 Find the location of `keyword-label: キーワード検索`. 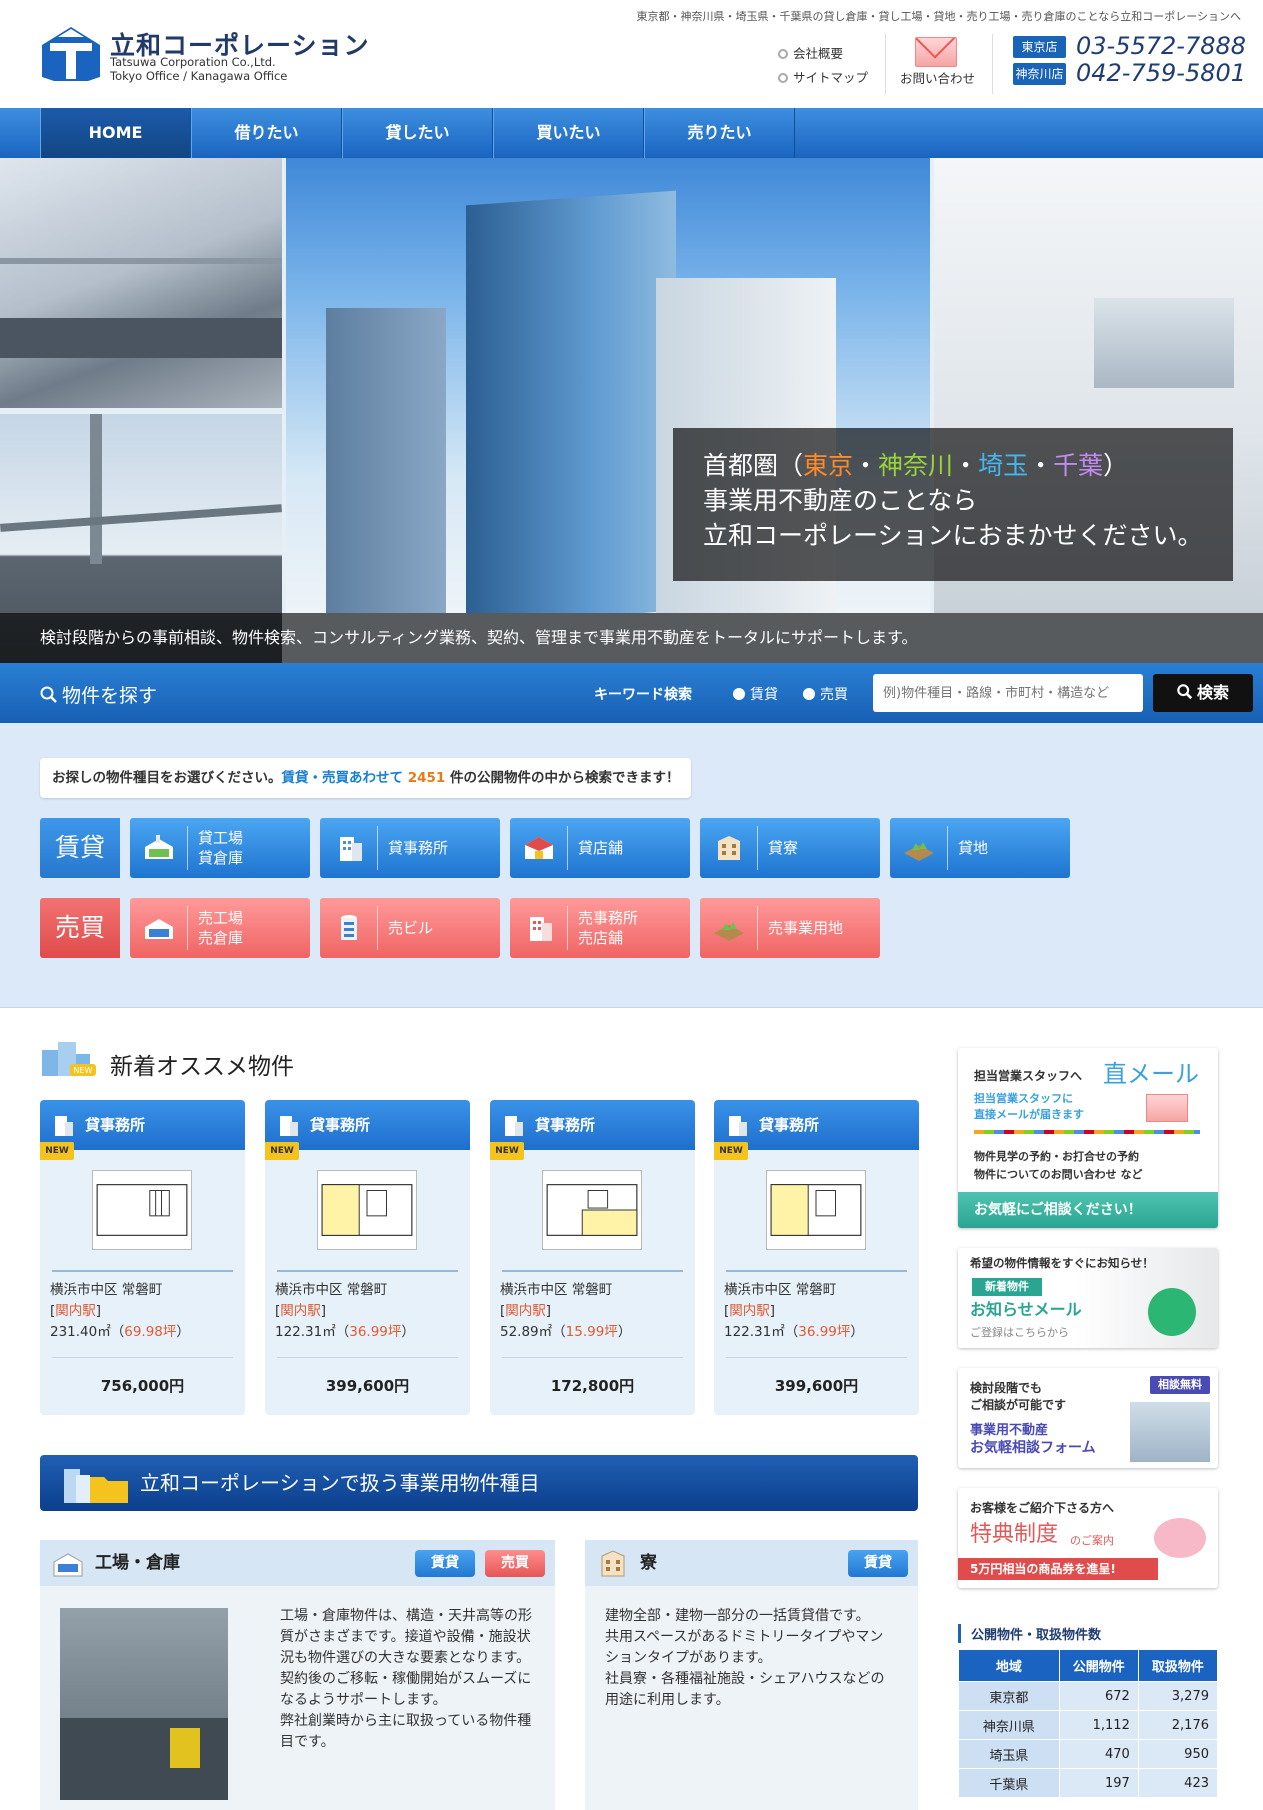

keyword-label: キーワード検索 is located at coordinates (643, 695).